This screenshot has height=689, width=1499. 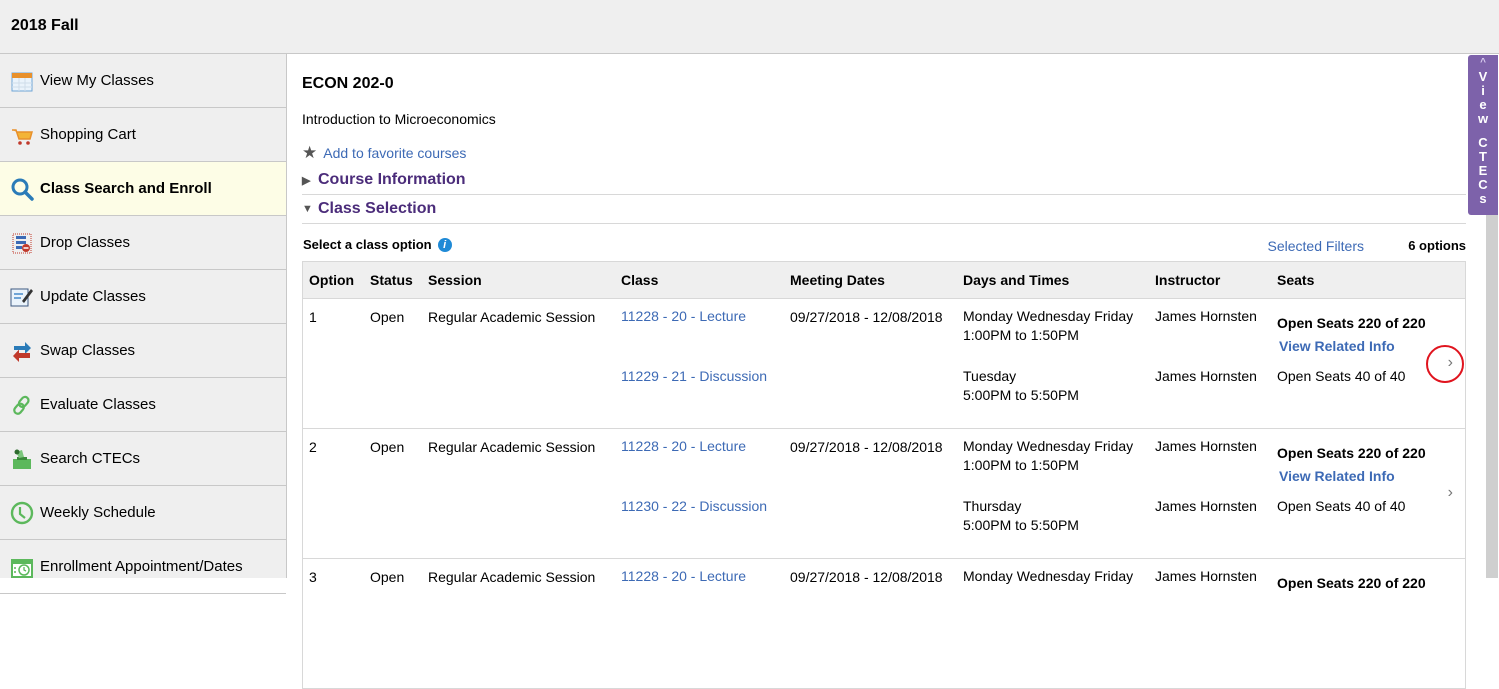 What do you see at coordinates (143, 351) in the screenshot?
I see `sidebar-item-swap-classes: Swap Classes` at bounding box center [143, 351].